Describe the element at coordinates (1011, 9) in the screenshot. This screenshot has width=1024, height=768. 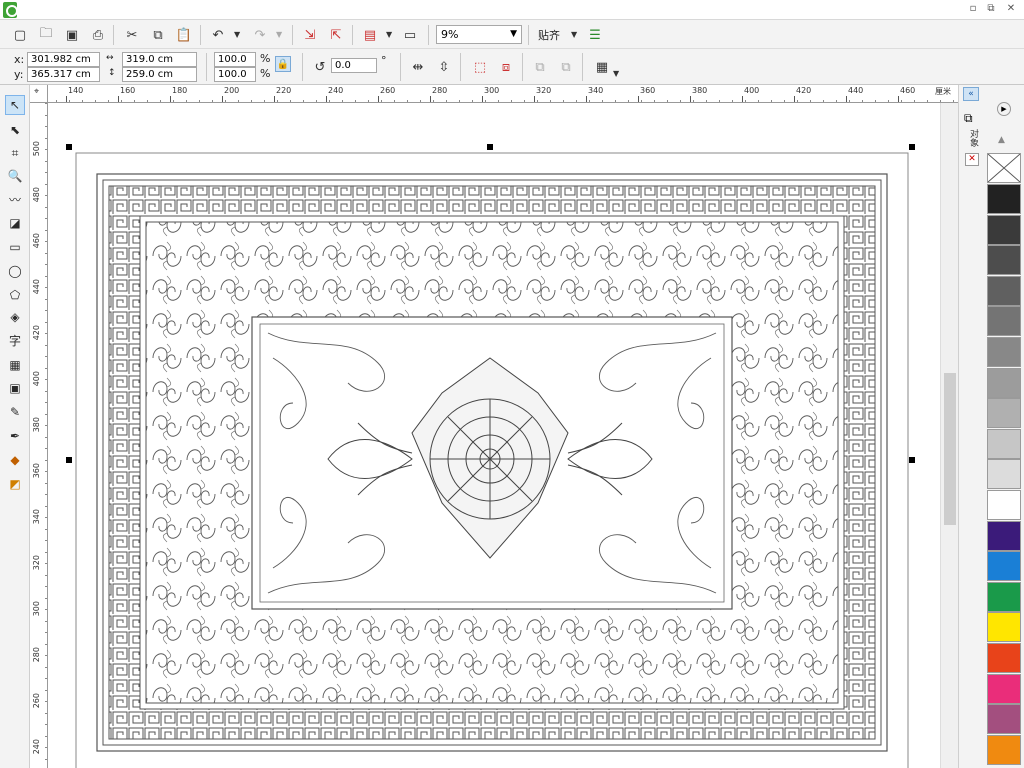
I see `close-icon: ✕` at that location.